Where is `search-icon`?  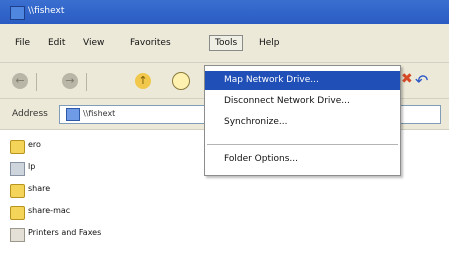
search-icon is located at coordinates (181, 81).